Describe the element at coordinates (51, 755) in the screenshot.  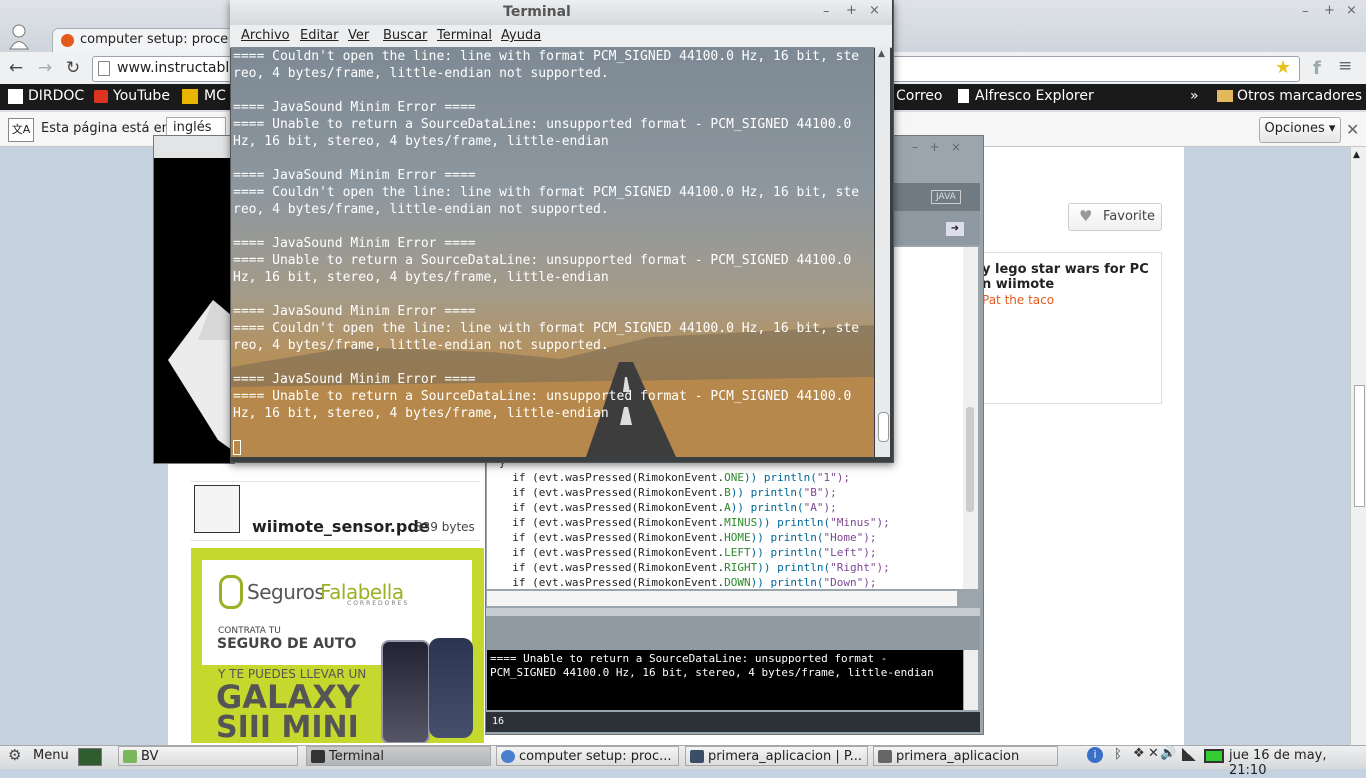
I see `start-menu-button: Menu` at that location.